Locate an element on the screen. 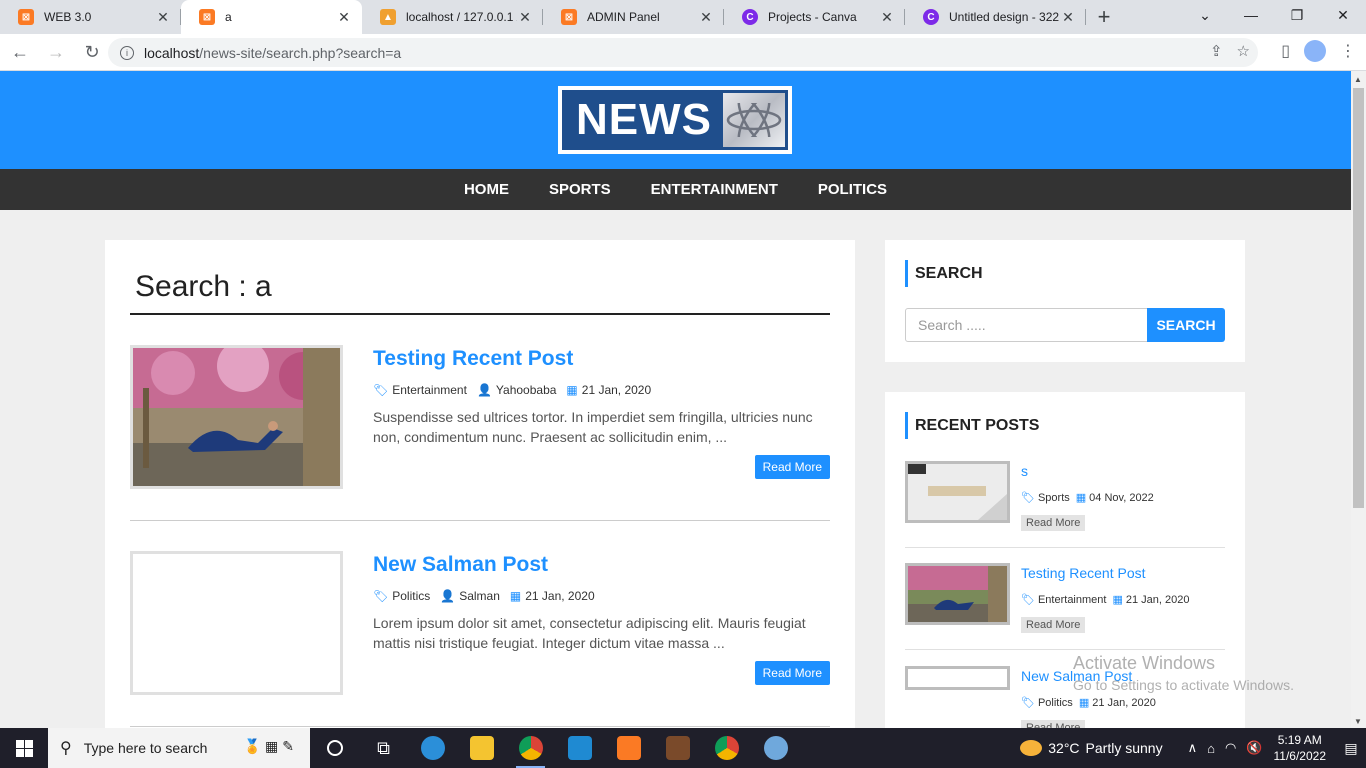  page-scrollbar: ▲ ▼ is located at coordinates (1358, 399).